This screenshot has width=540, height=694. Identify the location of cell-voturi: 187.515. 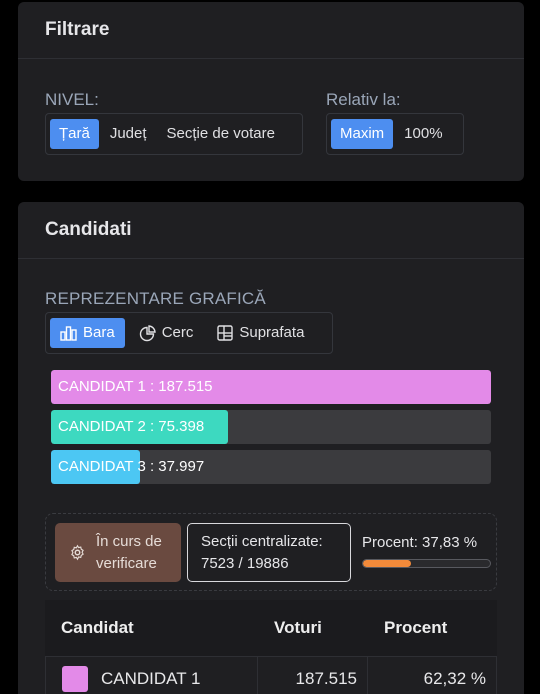
(313, 675).